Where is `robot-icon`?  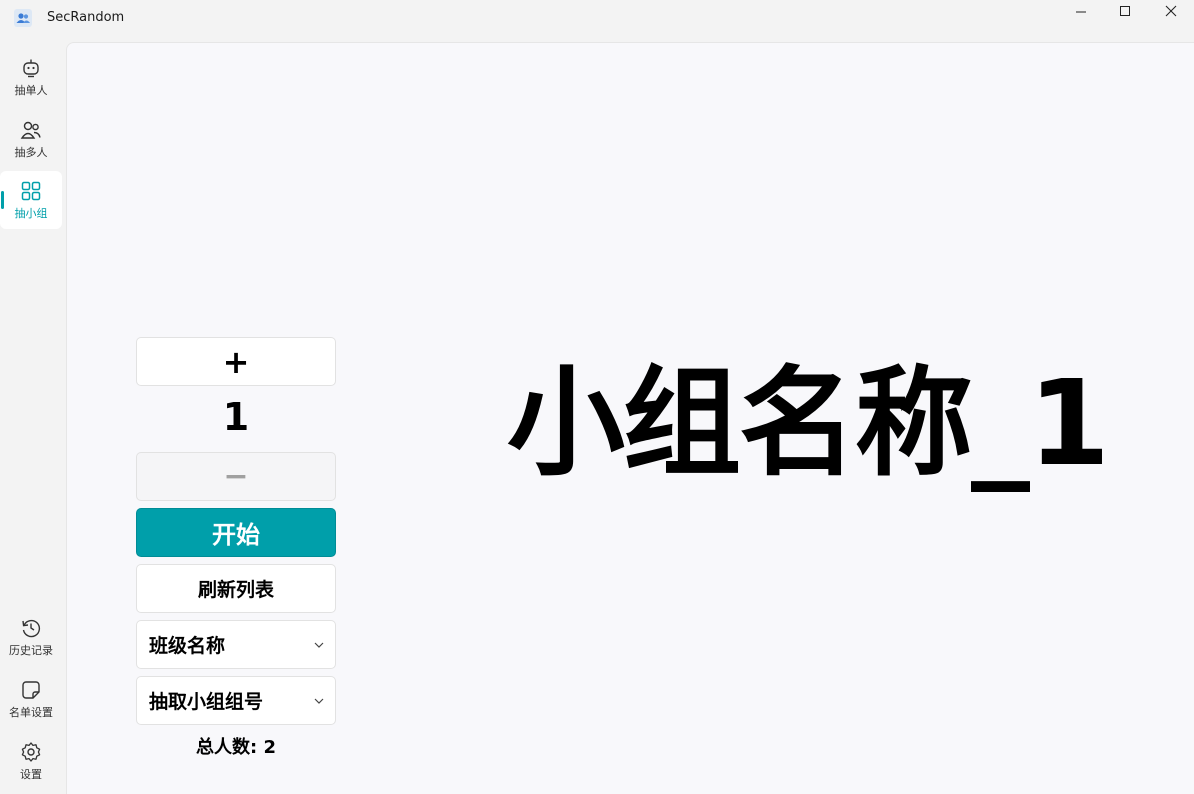 robot-icon is located at coordinates (31, 68).